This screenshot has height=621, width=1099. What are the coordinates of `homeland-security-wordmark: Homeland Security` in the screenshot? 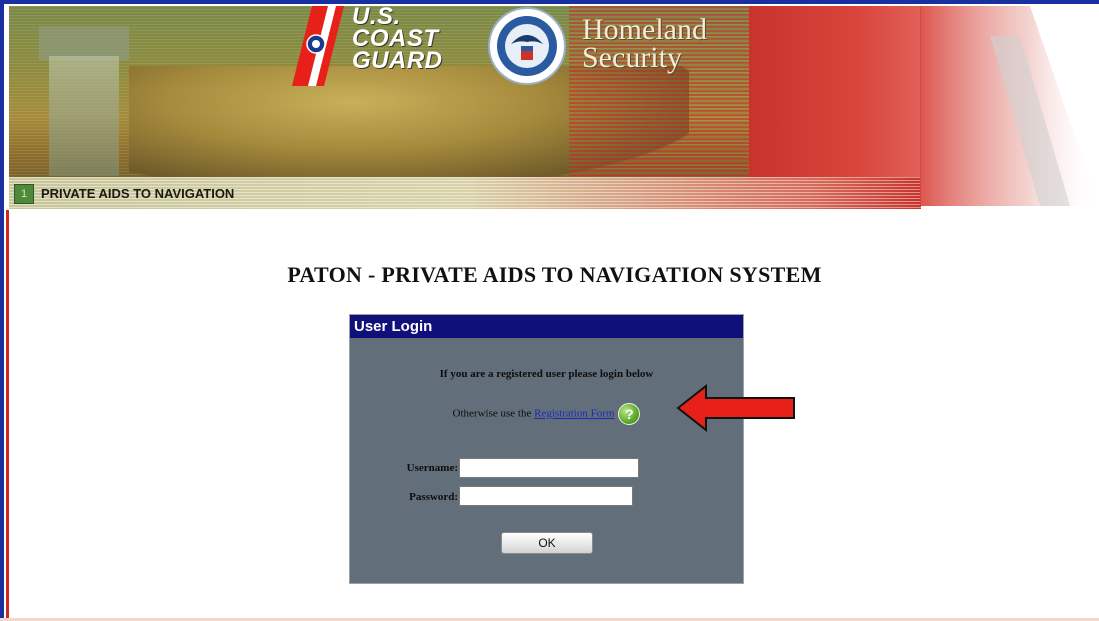 It's located at (682, 43).